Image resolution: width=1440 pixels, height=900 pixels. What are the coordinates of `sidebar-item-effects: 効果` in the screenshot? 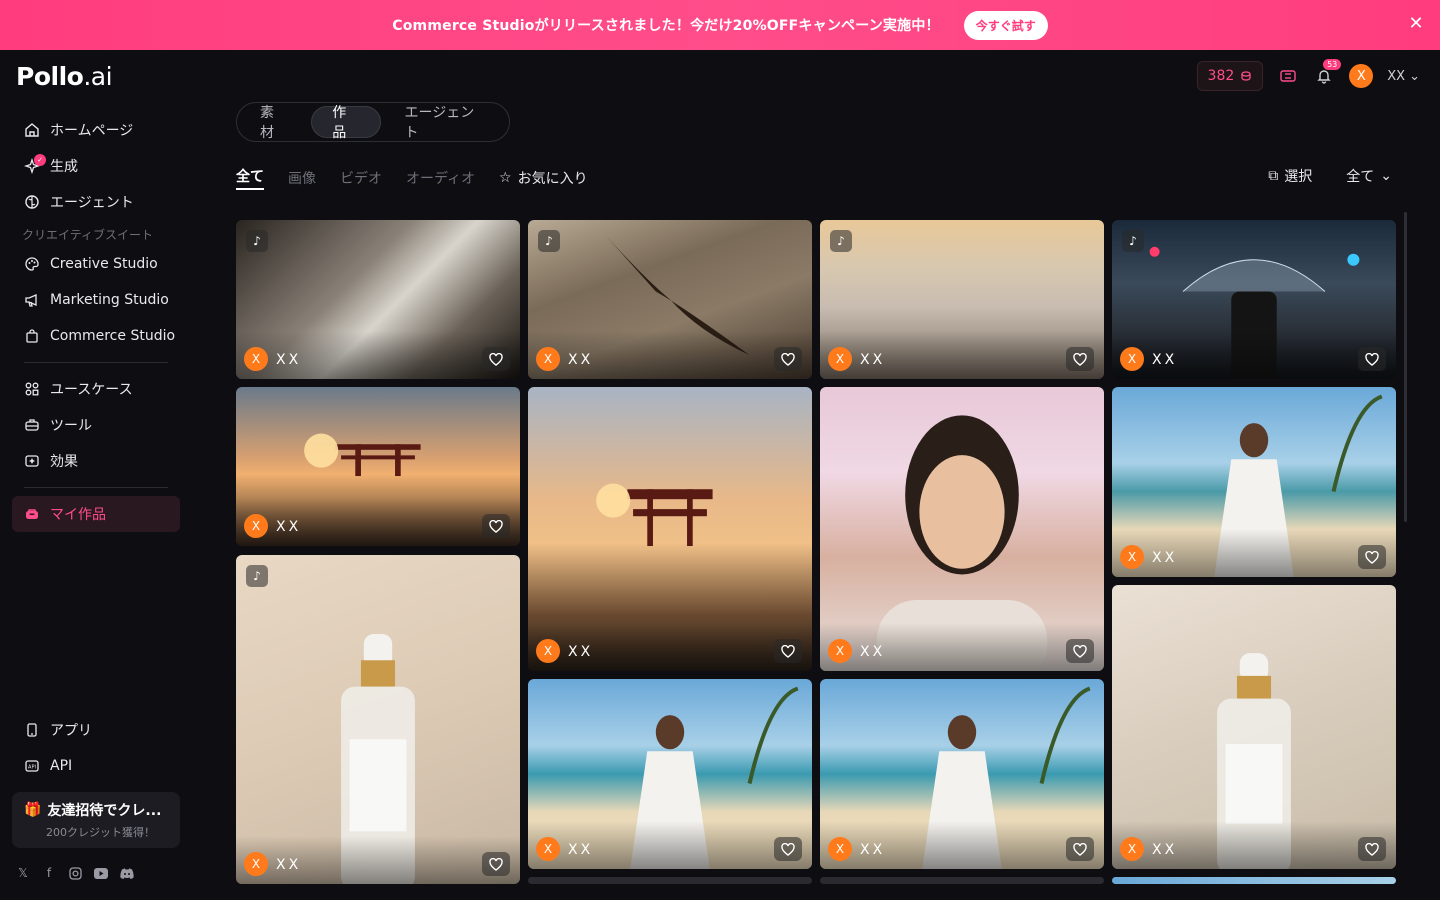 It's located at (96, 461).